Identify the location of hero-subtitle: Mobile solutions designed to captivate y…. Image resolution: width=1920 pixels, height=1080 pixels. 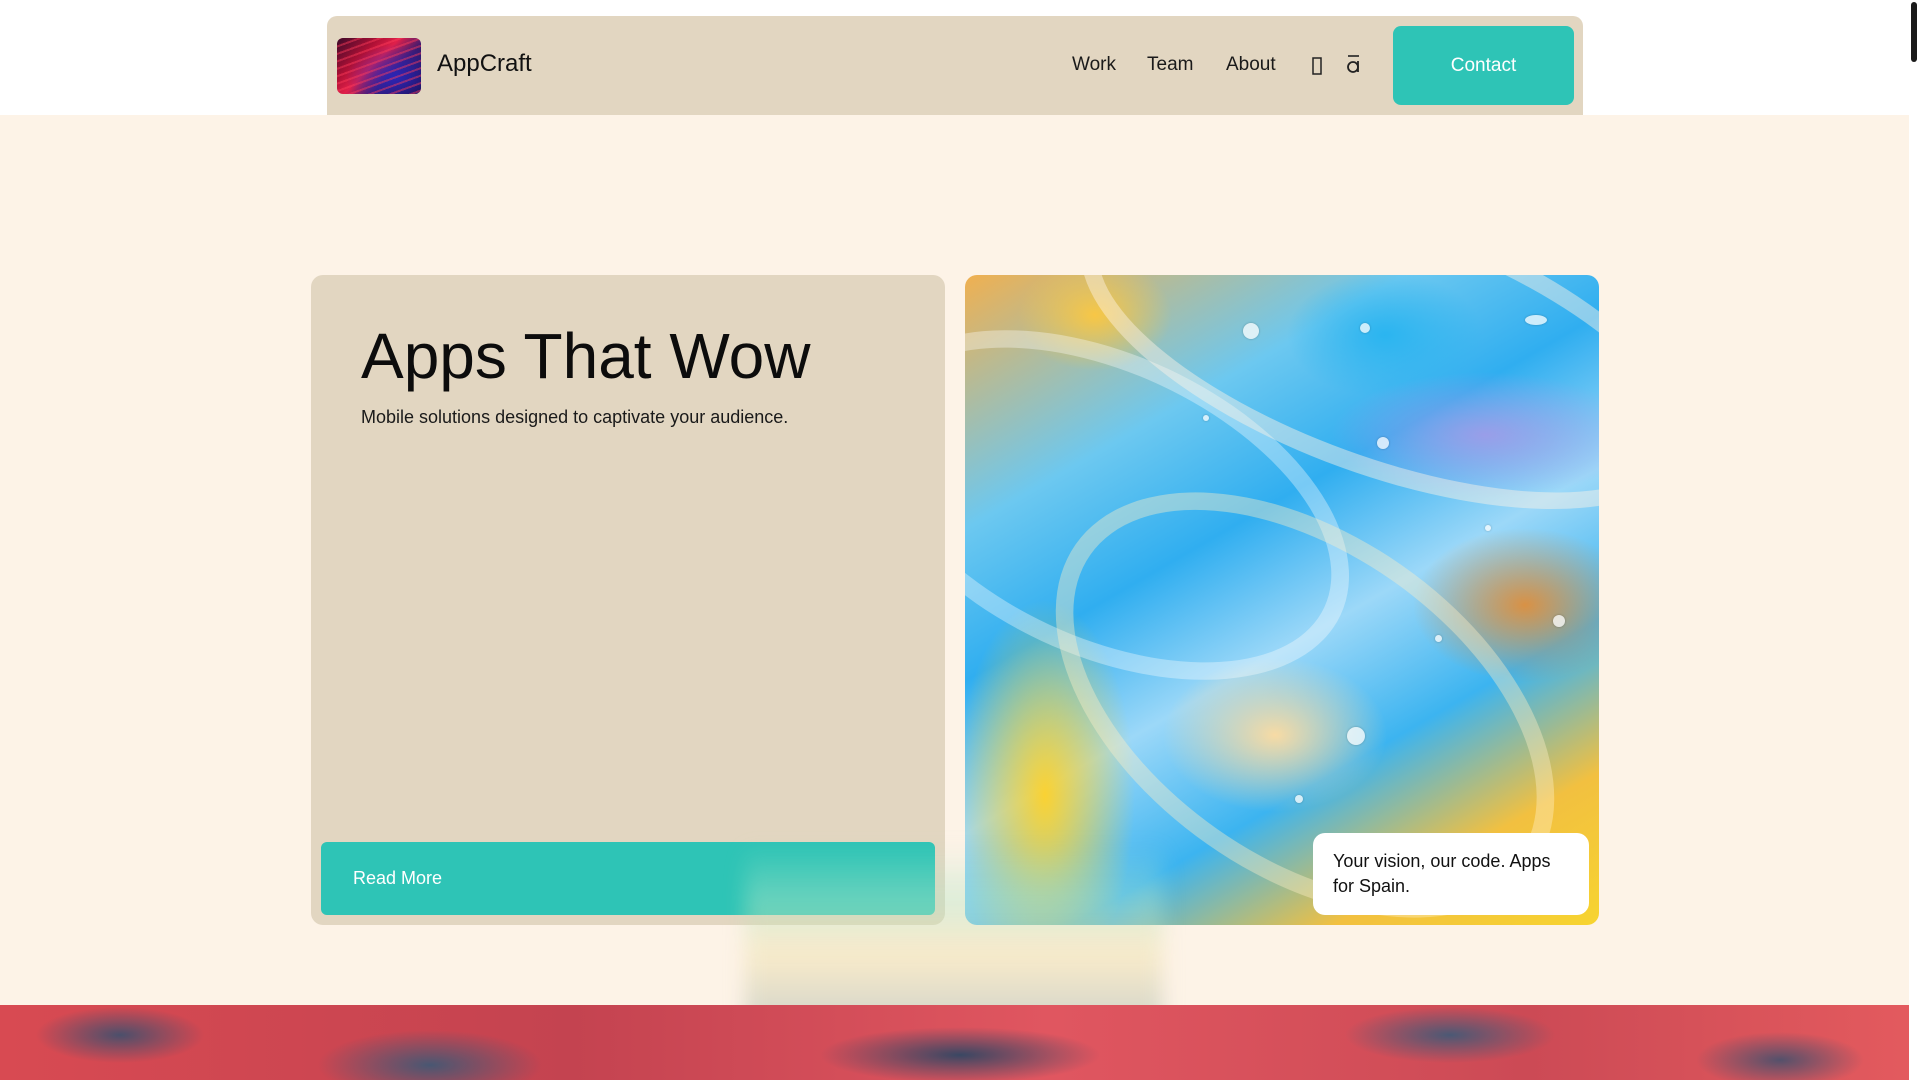
(575, 417).